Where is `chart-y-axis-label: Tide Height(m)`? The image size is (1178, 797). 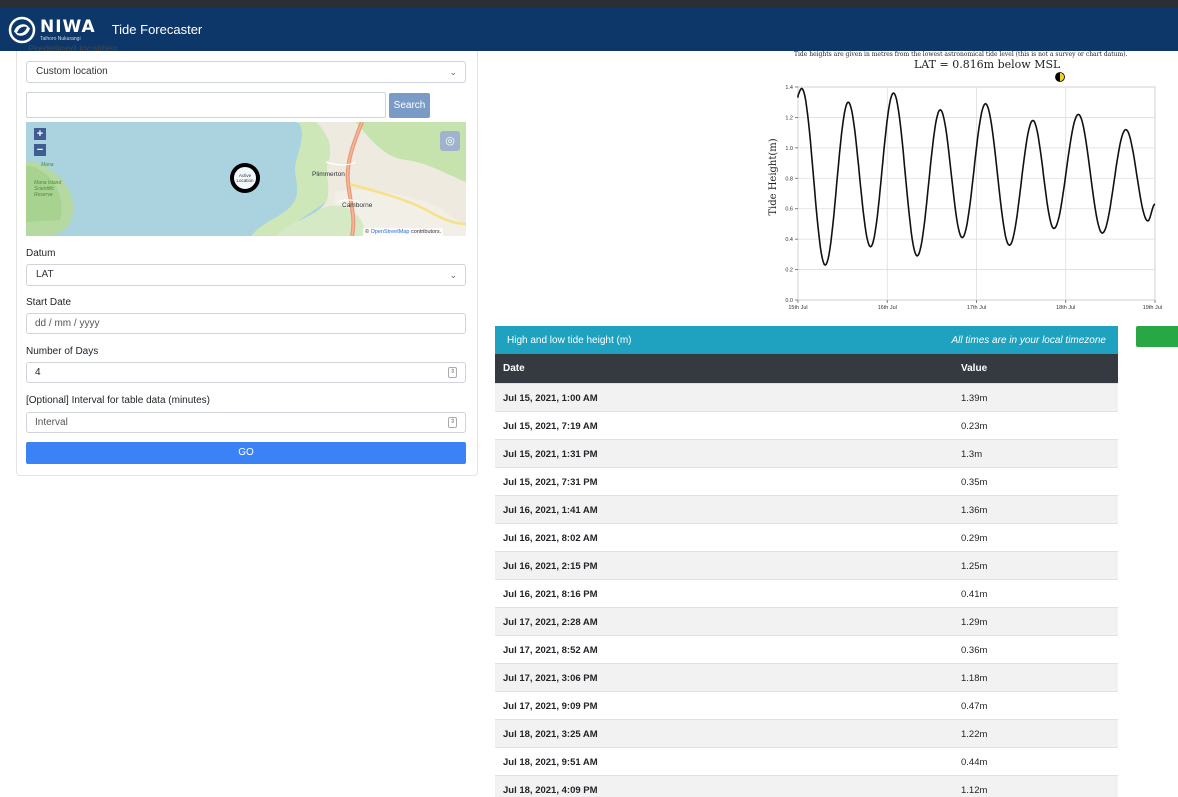 chart-y-axis-label: Tide Height(m) is located at coordinates (773, 176).